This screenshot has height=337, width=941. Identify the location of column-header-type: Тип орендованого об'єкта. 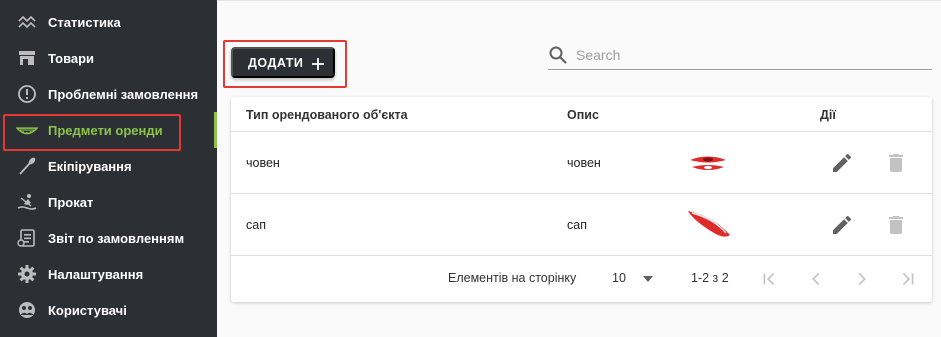
(327, 115).